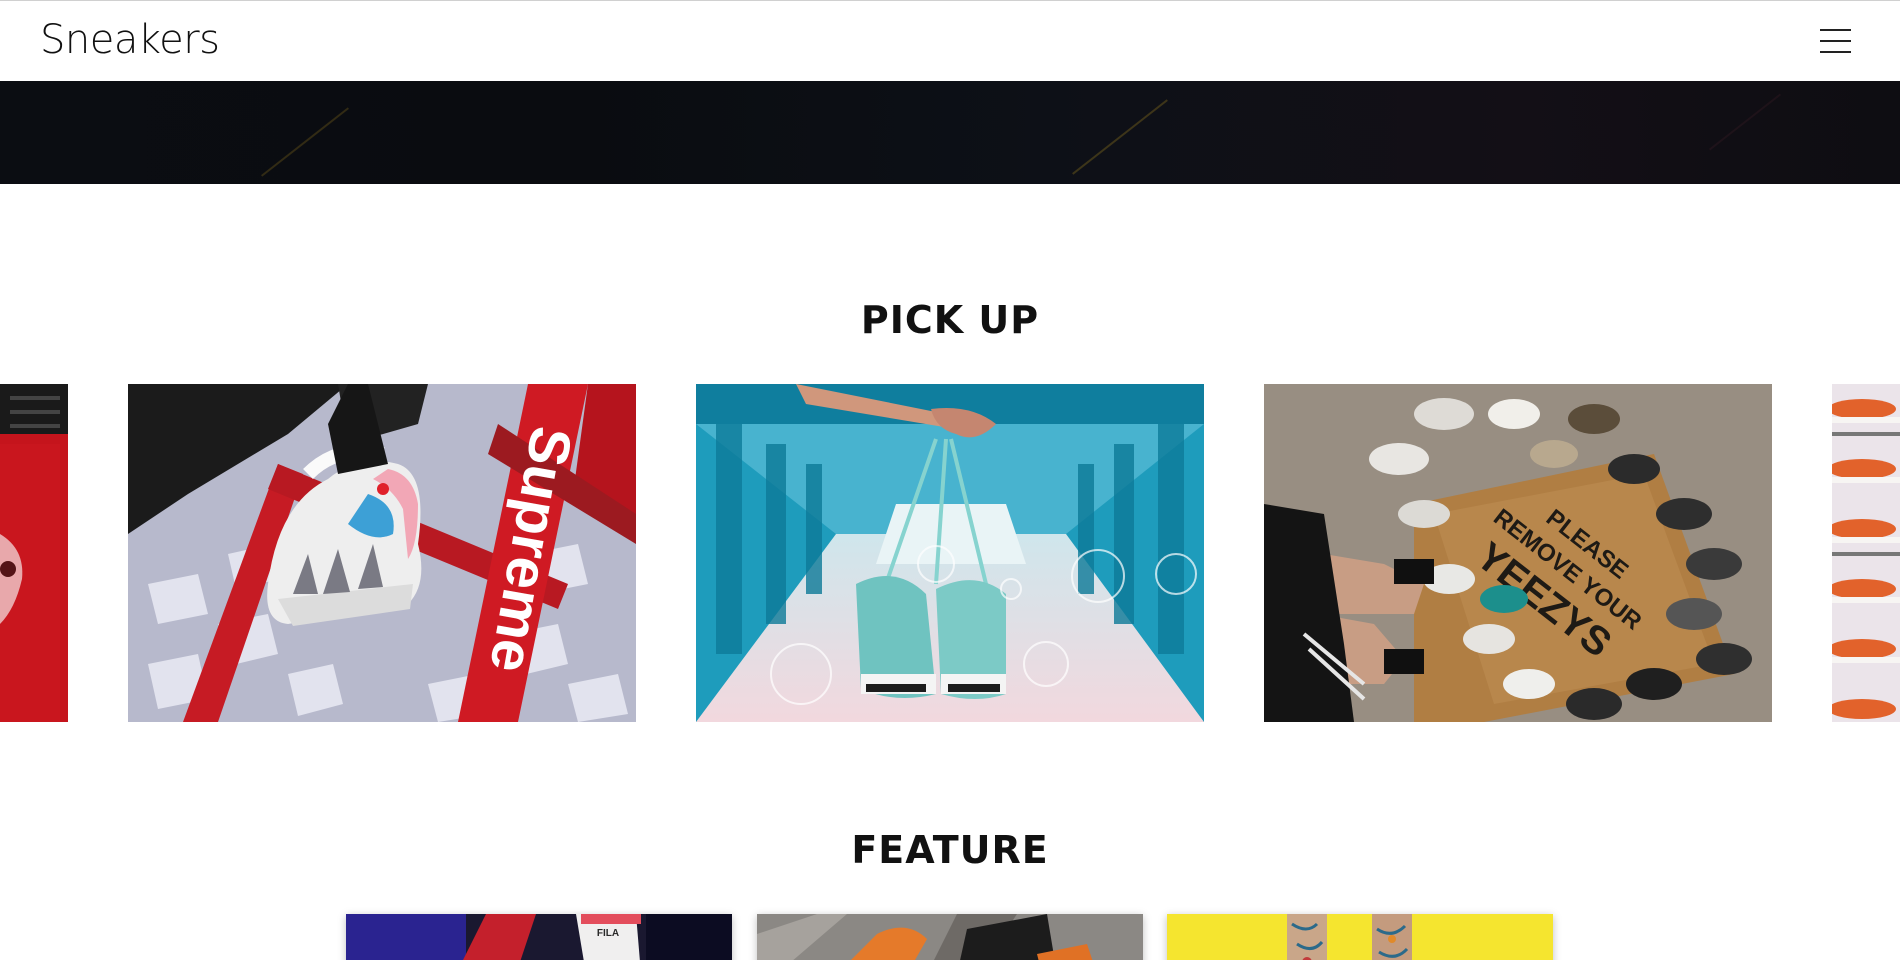  I want to click on hero-image, so click(950, 132).